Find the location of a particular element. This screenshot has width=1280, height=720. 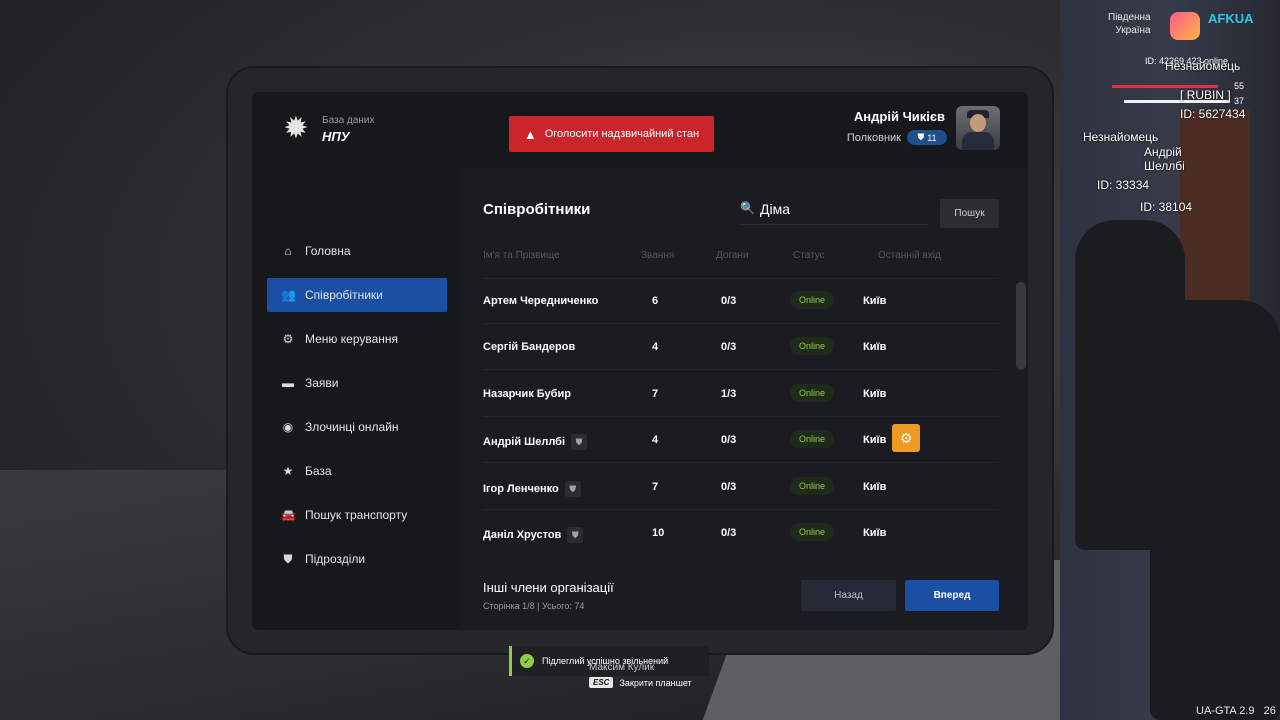

sidebar-item-label: Заяви is located at coordinates (322, 383).